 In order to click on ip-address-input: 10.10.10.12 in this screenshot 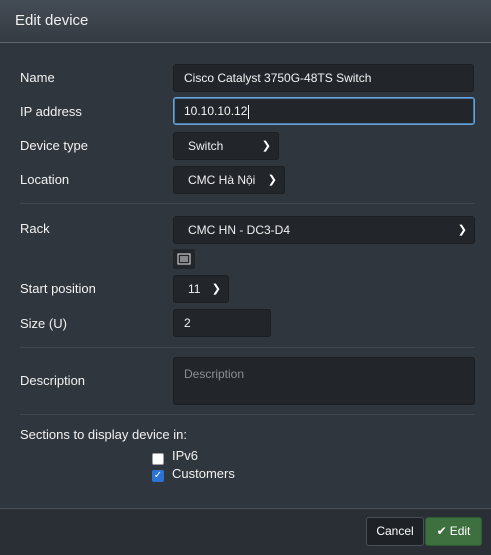, I will do `click(324, 111)`.